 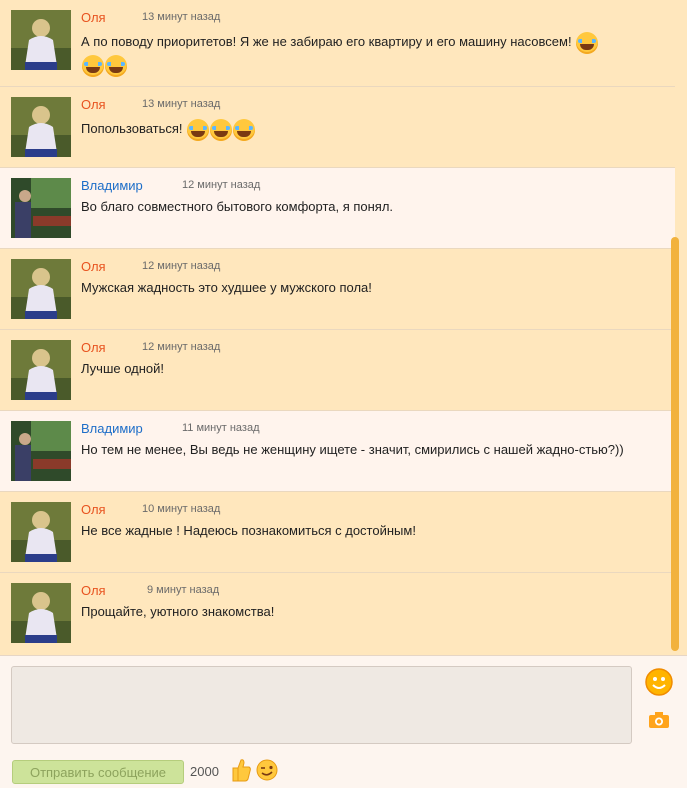 I want to click on message-time: 9 минут назад, so click(x=183, y=590).